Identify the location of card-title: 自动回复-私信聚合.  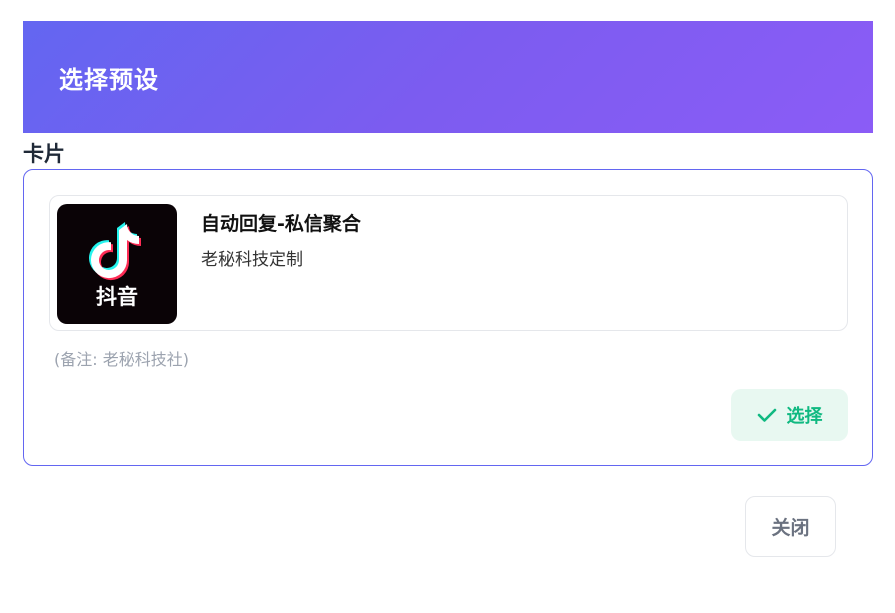
(281, 224).